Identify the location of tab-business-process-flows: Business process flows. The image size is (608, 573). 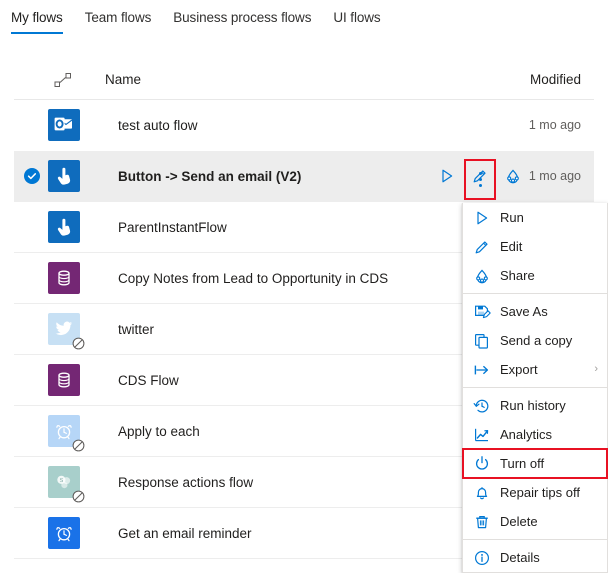
(242, 22).